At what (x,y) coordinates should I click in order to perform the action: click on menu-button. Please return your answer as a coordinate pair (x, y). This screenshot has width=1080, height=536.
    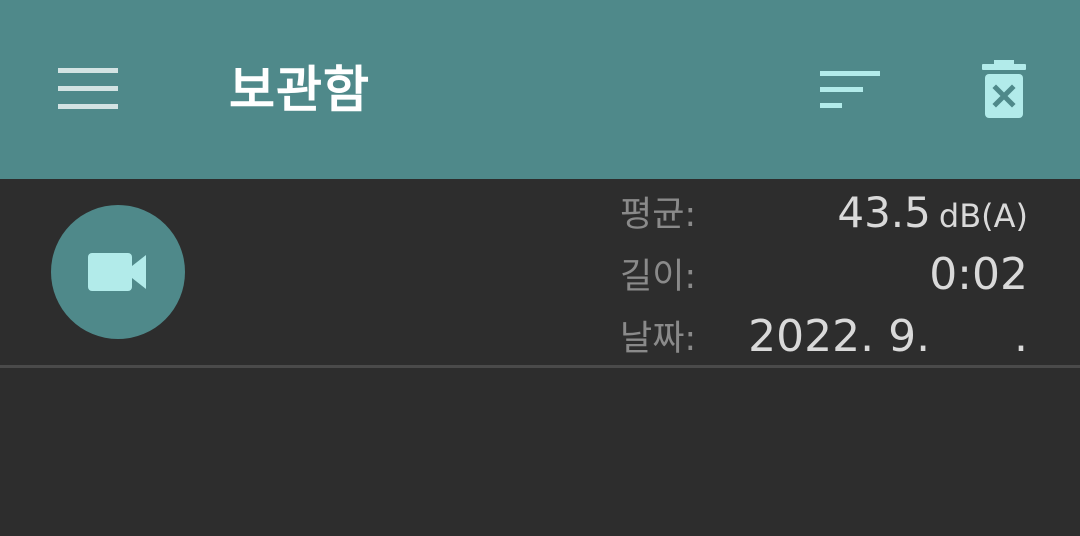
    Looking at the image, I should click on (89, 89).